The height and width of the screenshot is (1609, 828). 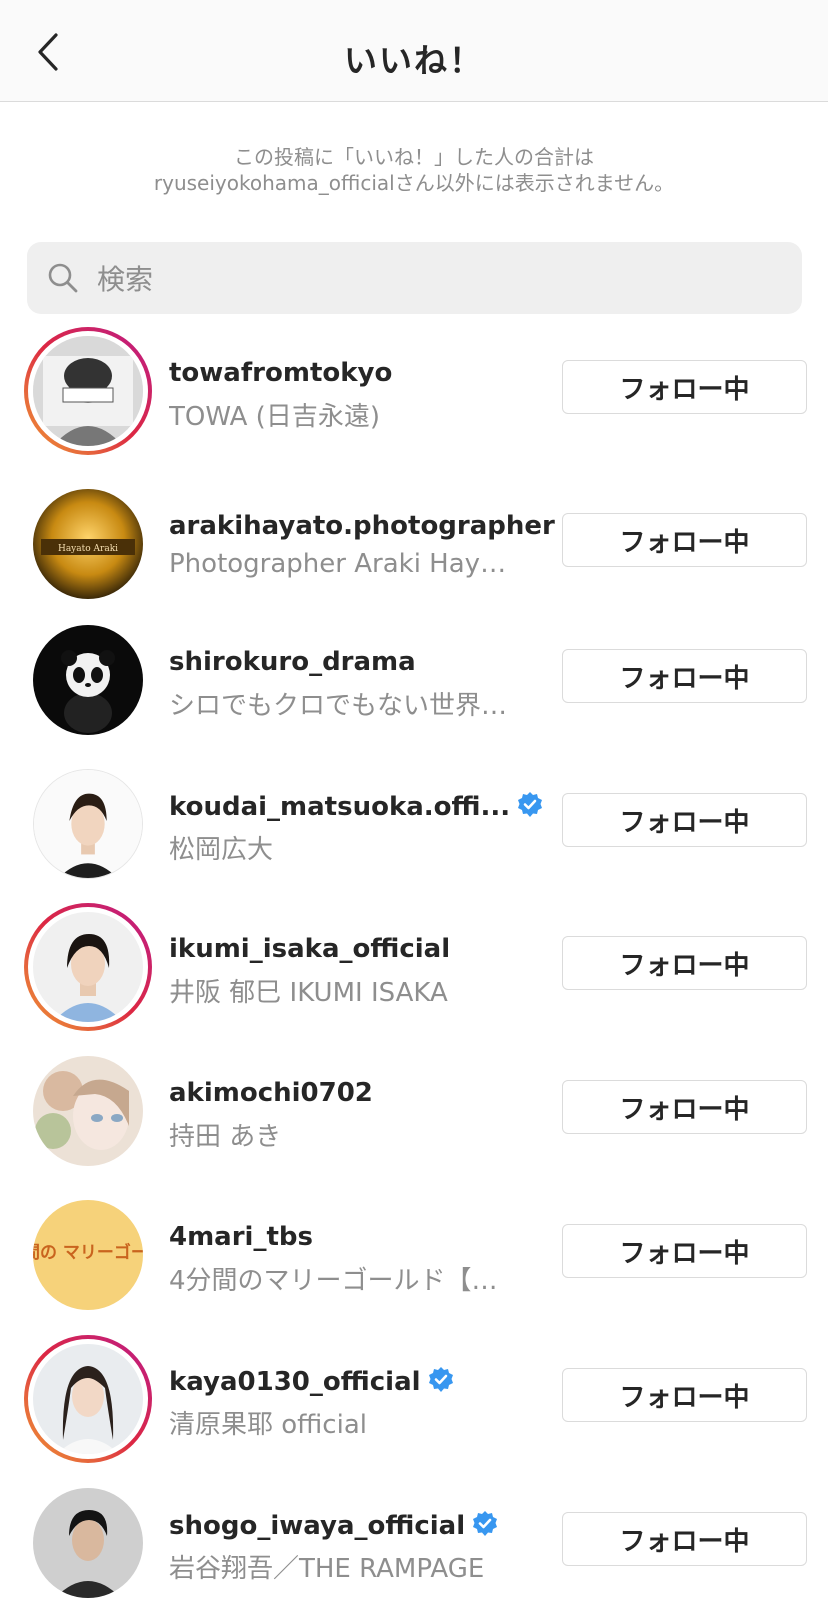 What do you see at coordinates (437, 279) in the screenshot?
I see `search-input` at bounding box center [437, 279].